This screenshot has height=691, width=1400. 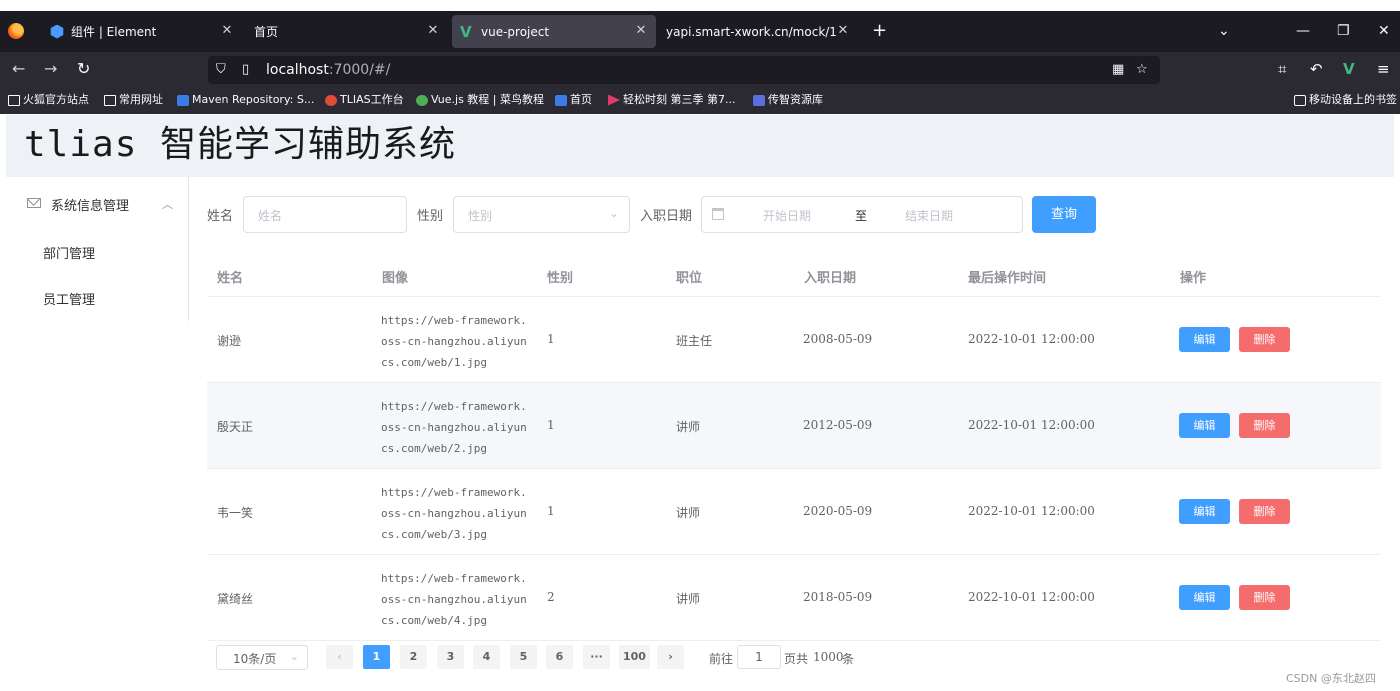 I want to click on undo-icon: ↶, so click(x=1316, y=69).